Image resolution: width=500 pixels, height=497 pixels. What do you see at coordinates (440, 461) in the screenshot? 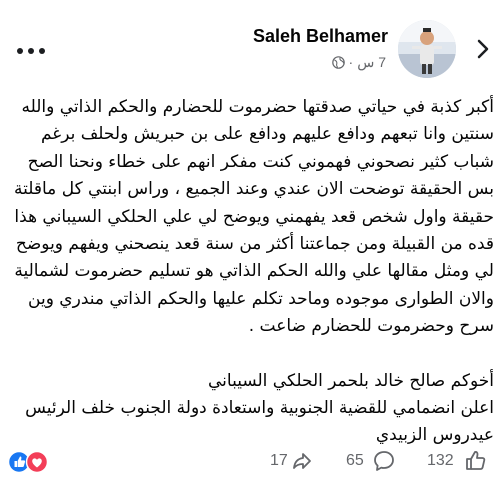
I see `likes-count: 132` at bounding box center [440, 461].